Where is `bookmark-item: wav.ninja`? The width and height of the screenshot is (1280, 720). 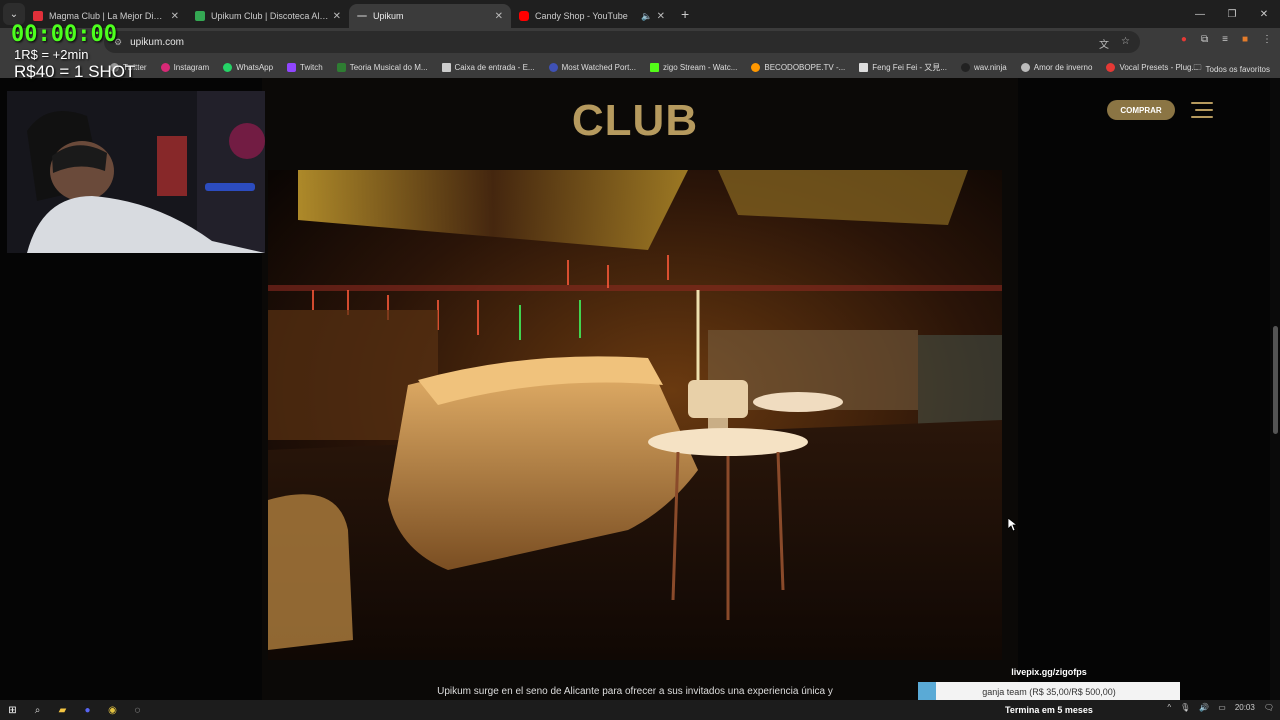 bookmark-item: wav.ninja is located at coordinates (983, 67).